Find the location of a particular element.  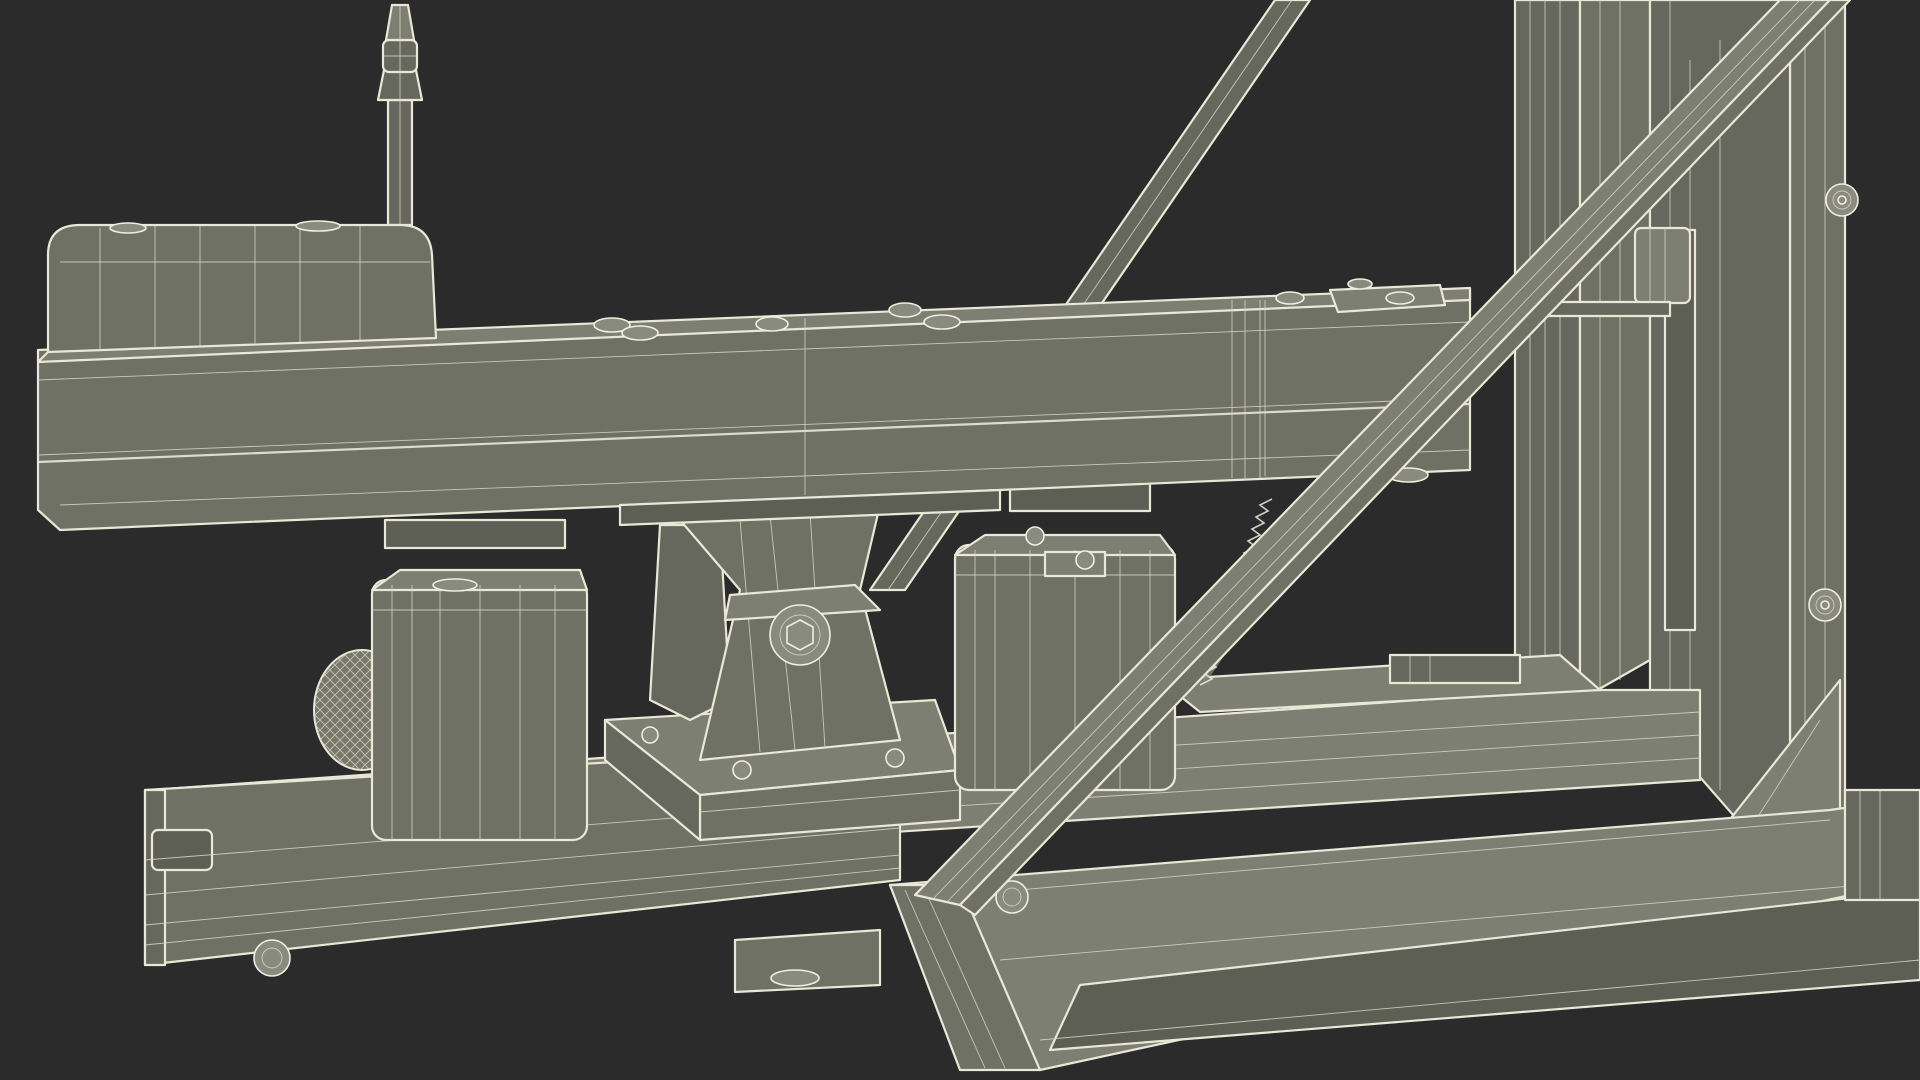

antenna-rod is located at coordinates (400, 115).